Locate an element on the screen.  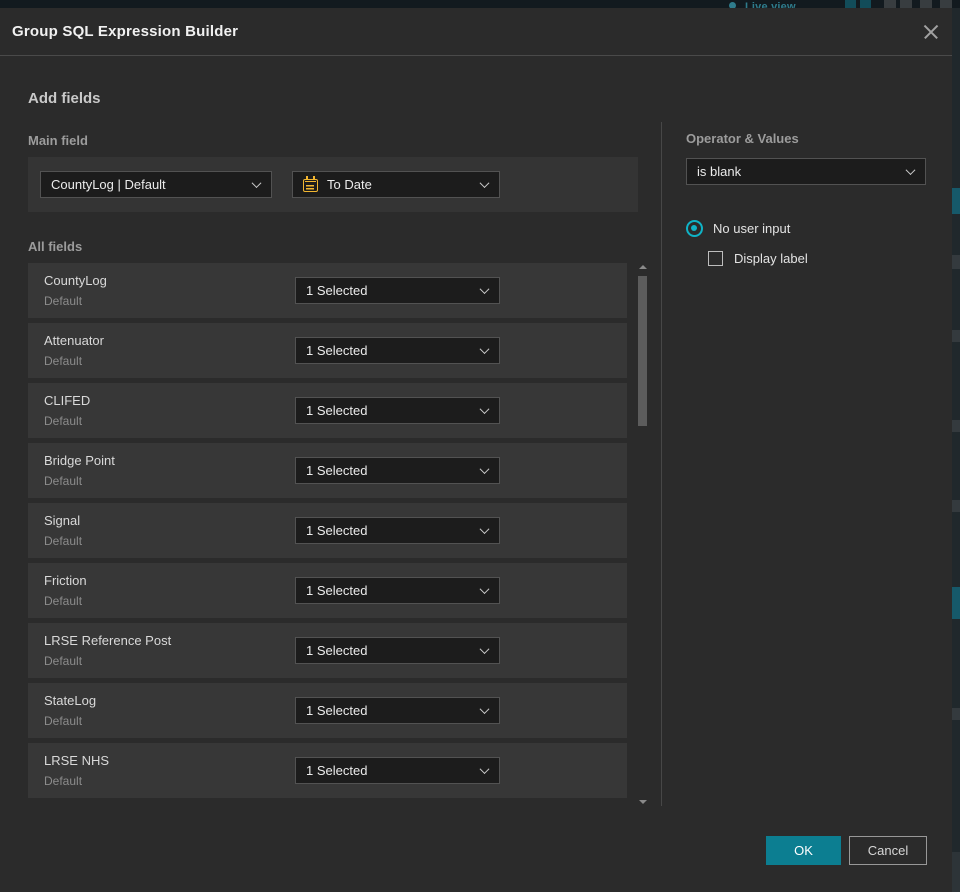
main-field-dropdown-value: CountyLog | Default is located at coordinates (108, 184).